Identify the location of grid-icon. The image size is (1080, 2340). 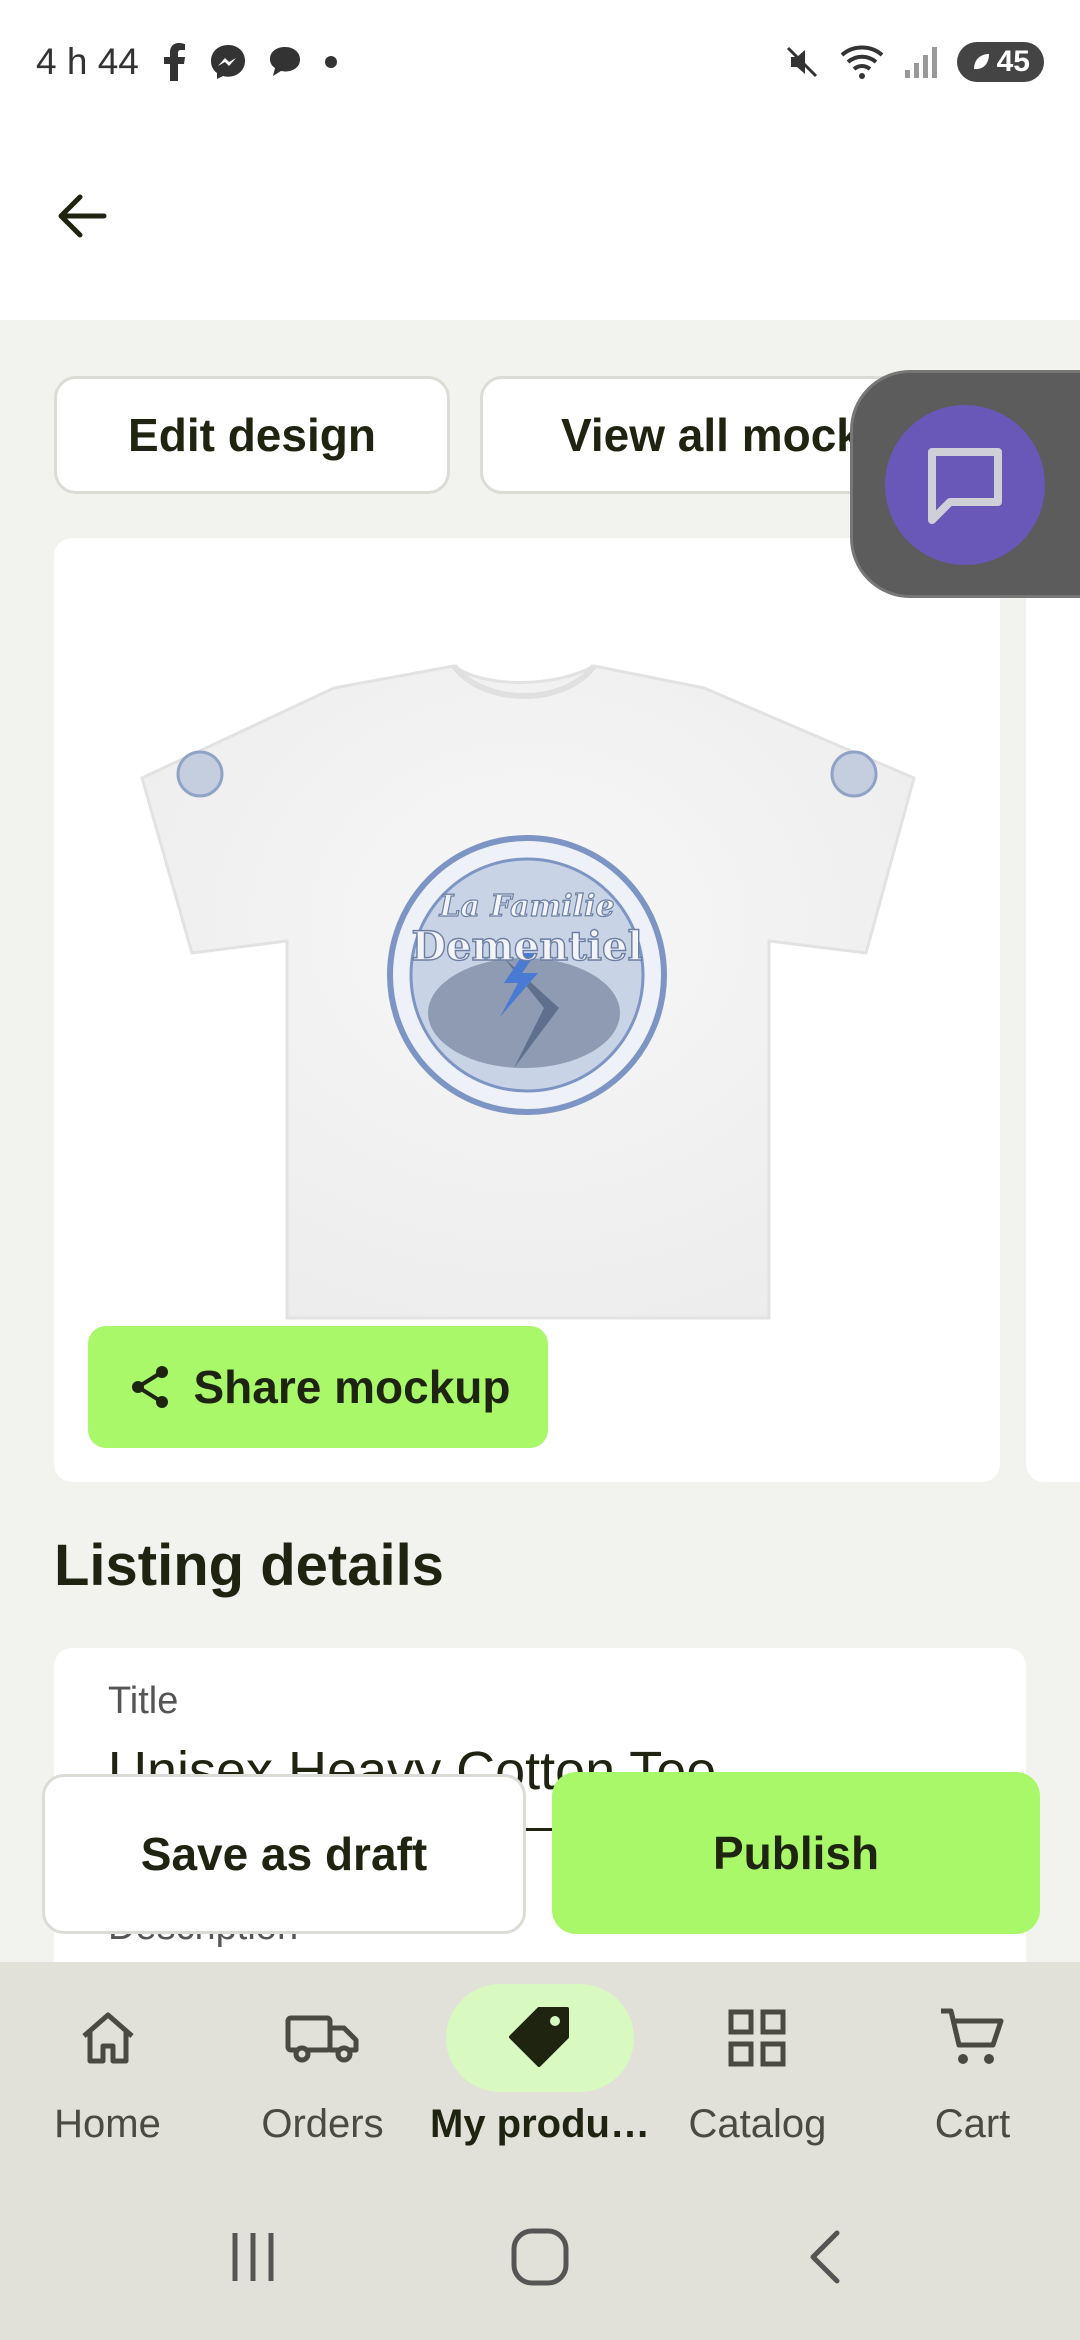
(757, 2038).